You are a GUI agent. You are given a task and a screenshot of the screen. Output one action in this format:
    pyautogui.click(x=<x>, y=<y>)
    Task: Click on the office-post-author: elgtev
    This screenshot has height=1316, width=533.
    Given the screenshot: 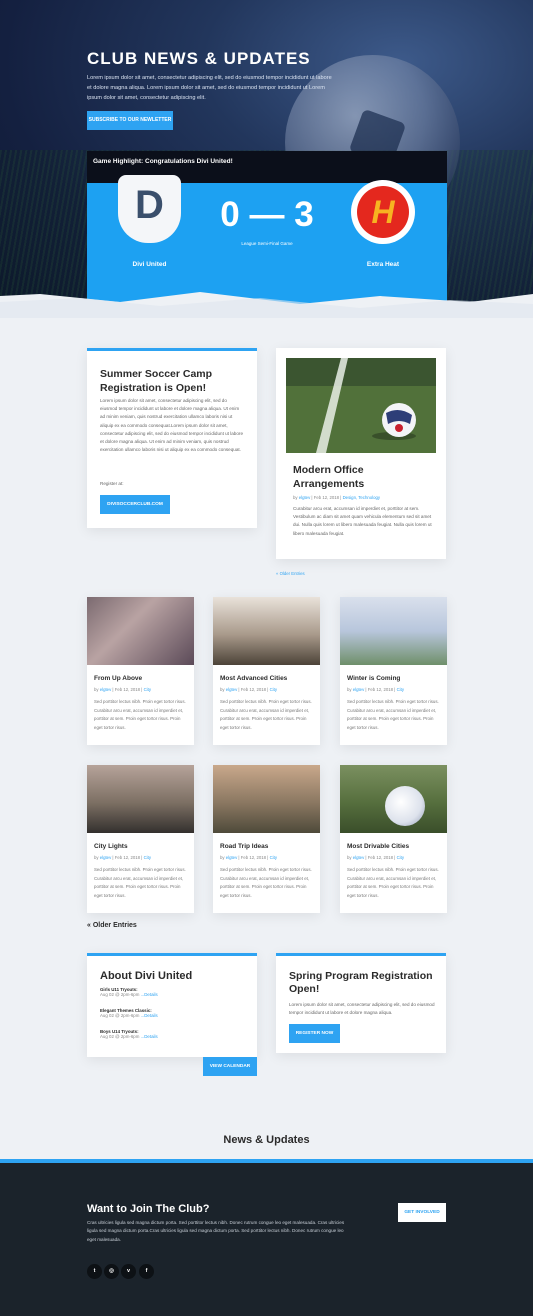 What is the action you would take?
    pyautogui.click(x=304, y=497)
    